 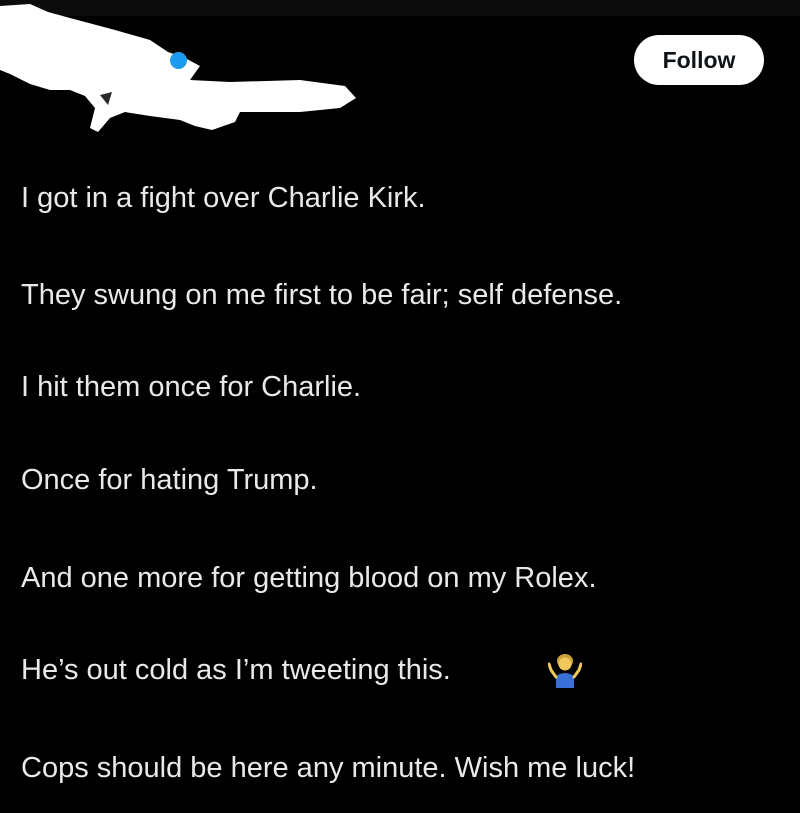 I want to click on tweet-line: He’s out cold as I’m tweeting this., so click(x=236, y=670).